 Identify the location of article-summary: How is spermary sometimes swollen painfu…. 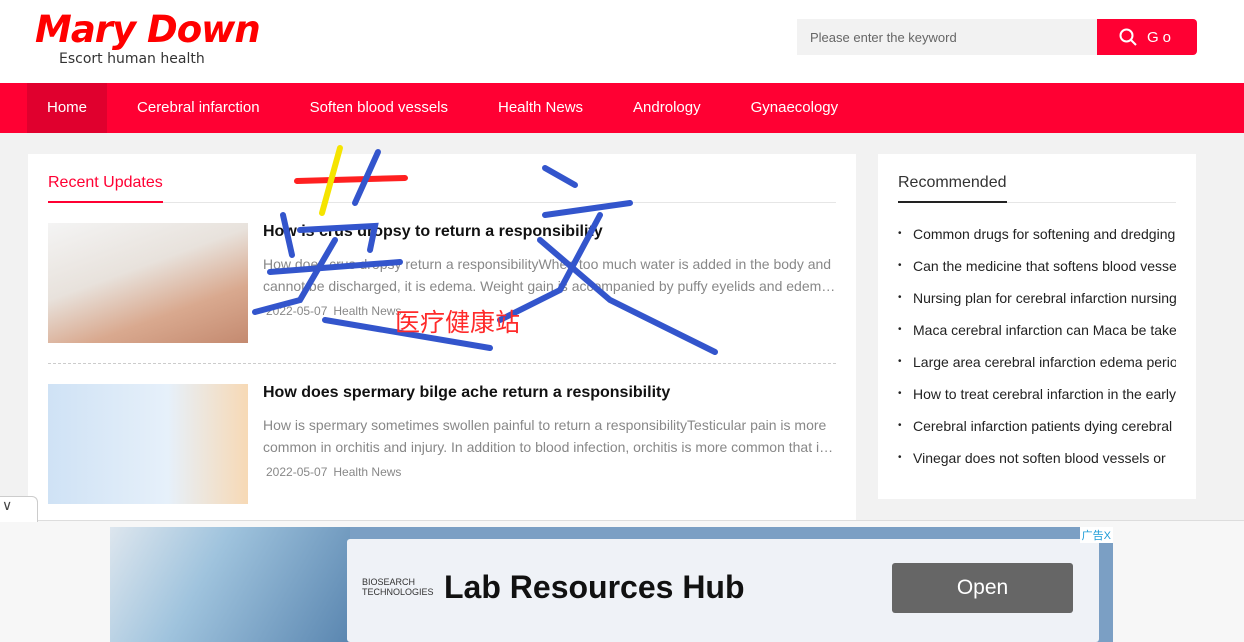
(545, 436).